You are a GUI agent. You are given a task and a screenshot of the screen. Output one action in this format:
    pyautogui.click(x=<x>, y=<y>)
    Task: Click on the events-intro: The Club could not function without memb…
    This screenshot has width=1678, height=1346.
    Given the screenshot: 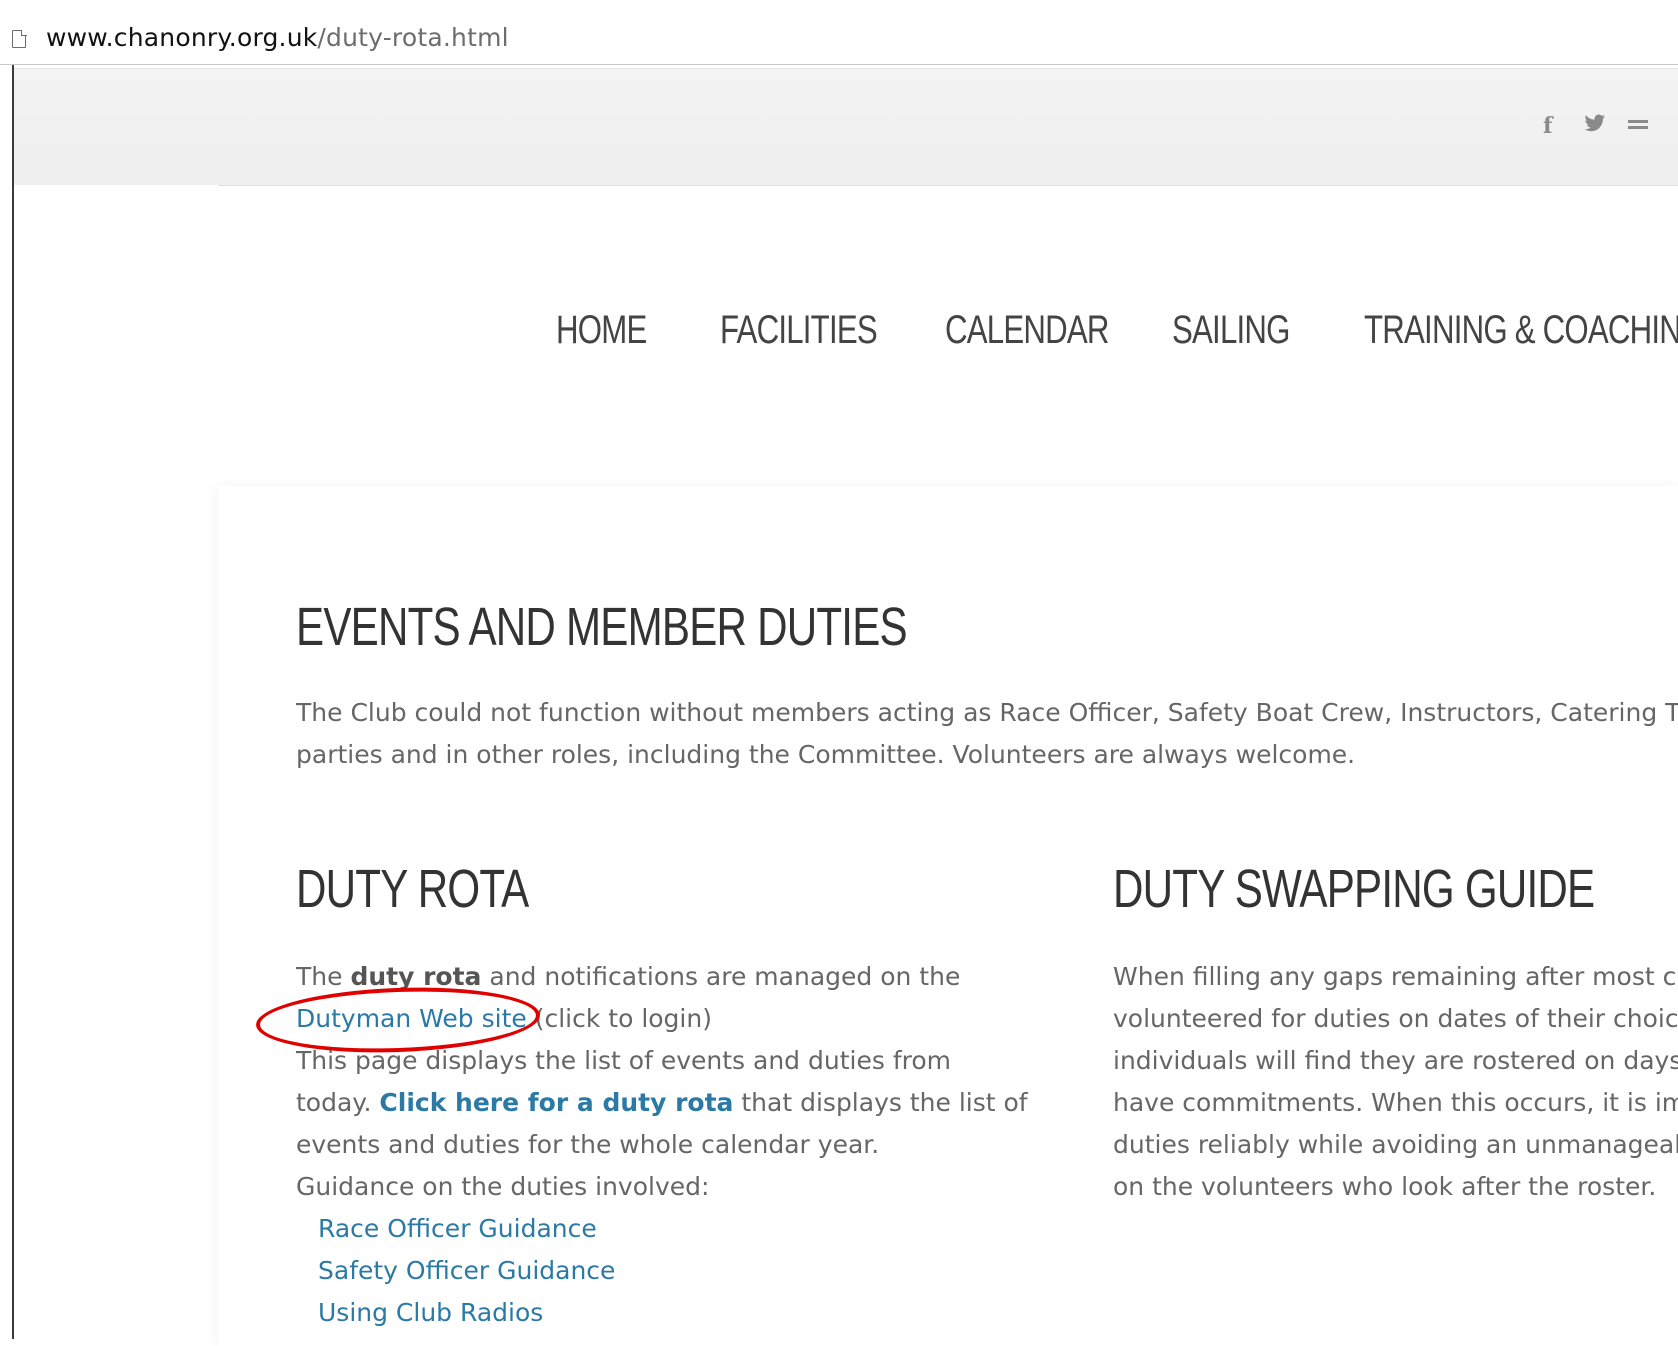 What is the action you would take?
    pyautogui.click(x=987, y=734)
    